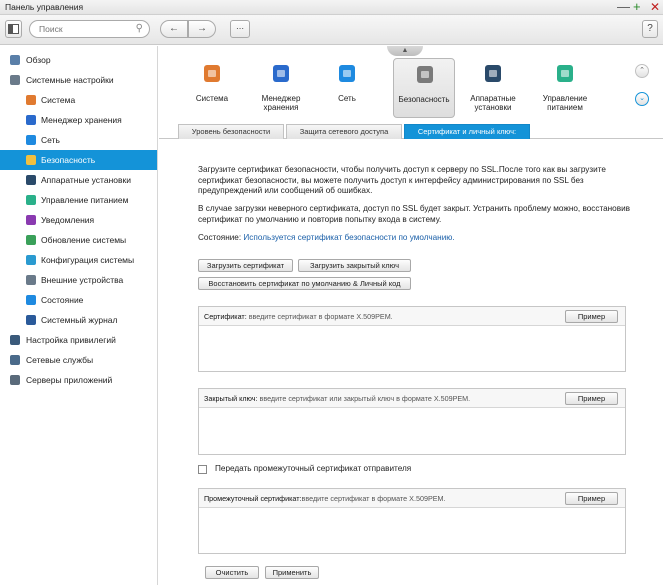 The height and width of the screenshot is (585, 663). Describe the element at coordinates (88, 260) in the screenshot. I see `sidebar-item-label: Конфигурация системы` at that location.